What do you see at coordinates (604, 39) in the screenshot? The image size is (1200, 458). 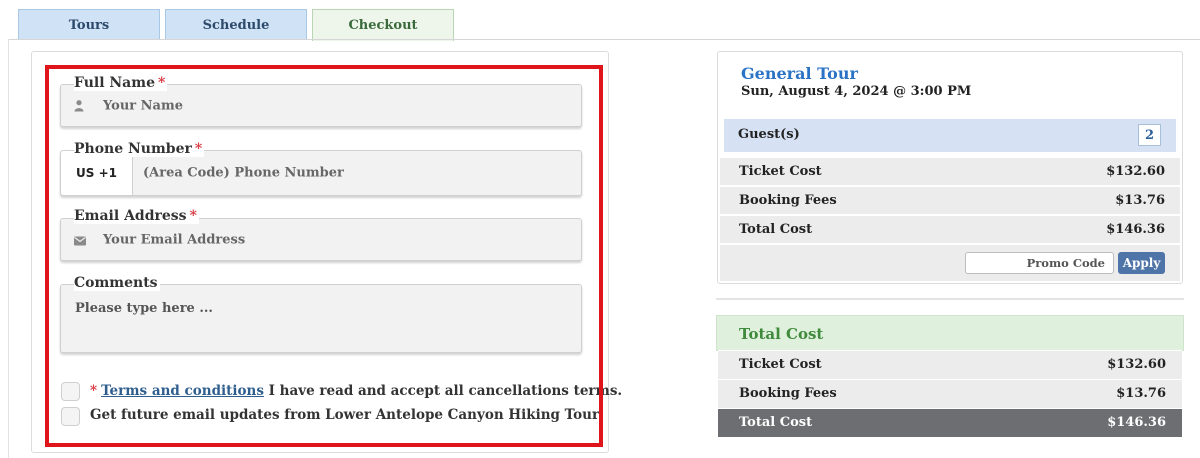 I see `tab-underline` at bounding box center [604, 39].